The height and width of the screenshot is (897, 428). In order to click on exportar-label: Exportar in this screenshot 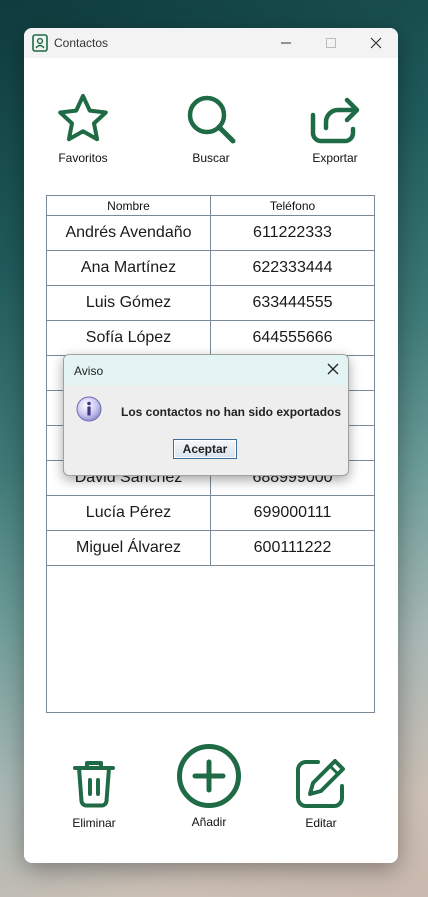, I will do `click(335, 158)`.